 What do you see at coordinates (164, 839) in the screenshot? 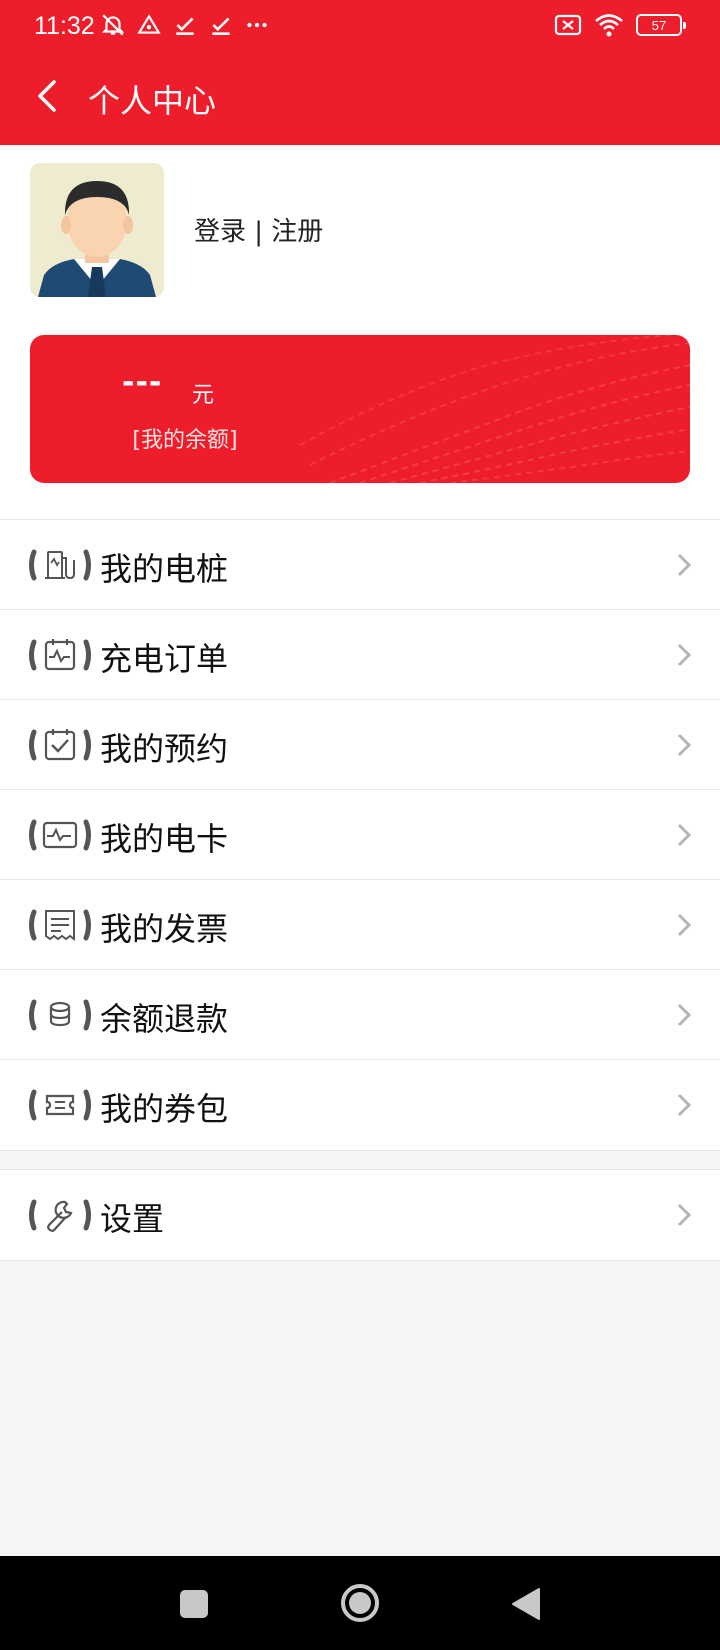
I see `menu-label: 我的电卡` at bounding box center [164, 839].